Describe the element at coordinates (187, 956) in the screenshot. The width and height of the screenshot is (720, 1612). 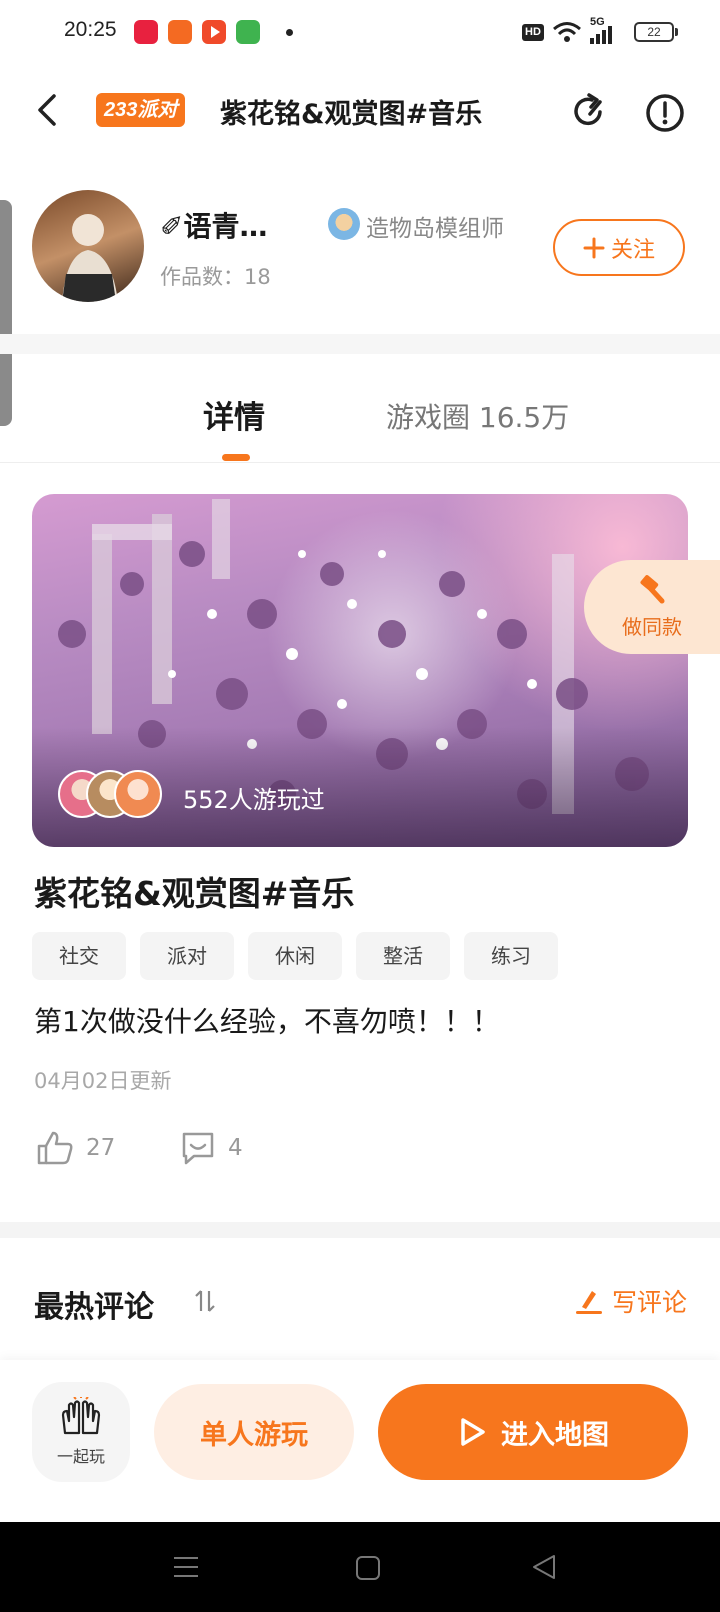
I see `tag-party: 派对` at that location.